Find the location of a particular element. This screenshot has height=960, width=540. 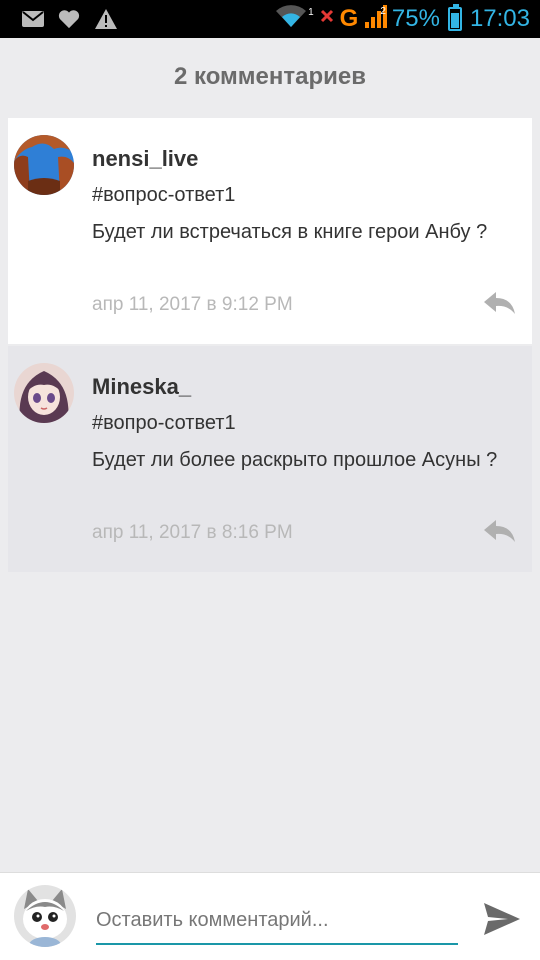

heart-icon is located at coordinates (69, 21).